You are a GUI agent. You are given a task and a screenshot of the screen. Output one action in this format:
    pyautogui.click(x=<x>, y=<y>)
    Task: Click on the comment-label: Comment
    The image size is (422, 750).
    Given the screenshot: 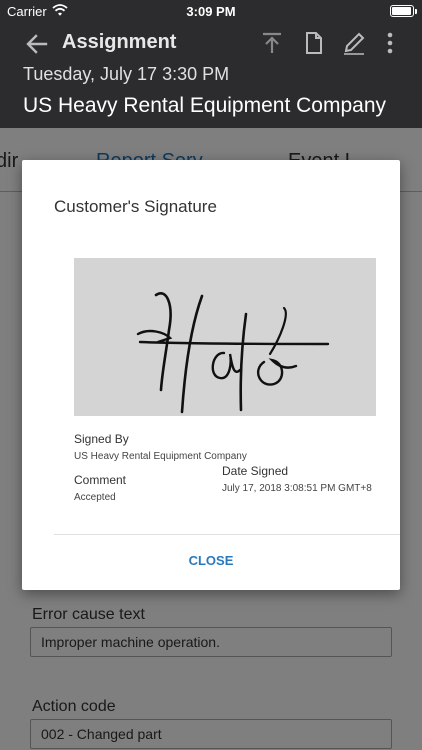 What is the action you would take?
    pyautogui.click(x=100, y=480)
    